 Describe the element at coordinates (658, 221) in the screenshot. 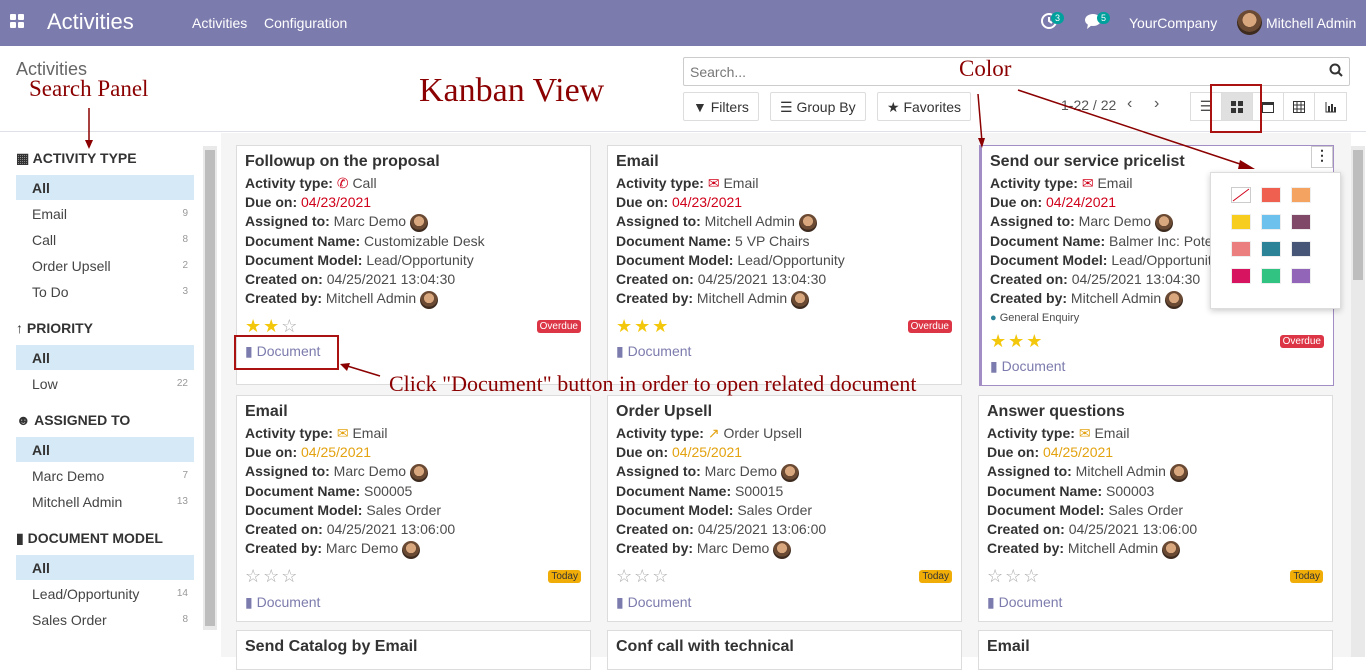

I see `field-label: Assigned to:` at that location.